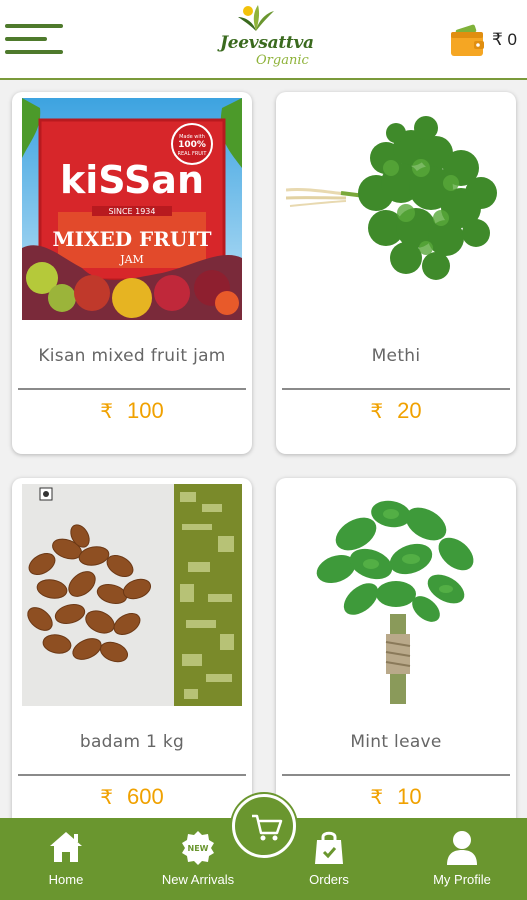  What do you see at coordinates (396, 356) in the screenshot?
I see `product-name: Methi` at bounding box center [396, 356].